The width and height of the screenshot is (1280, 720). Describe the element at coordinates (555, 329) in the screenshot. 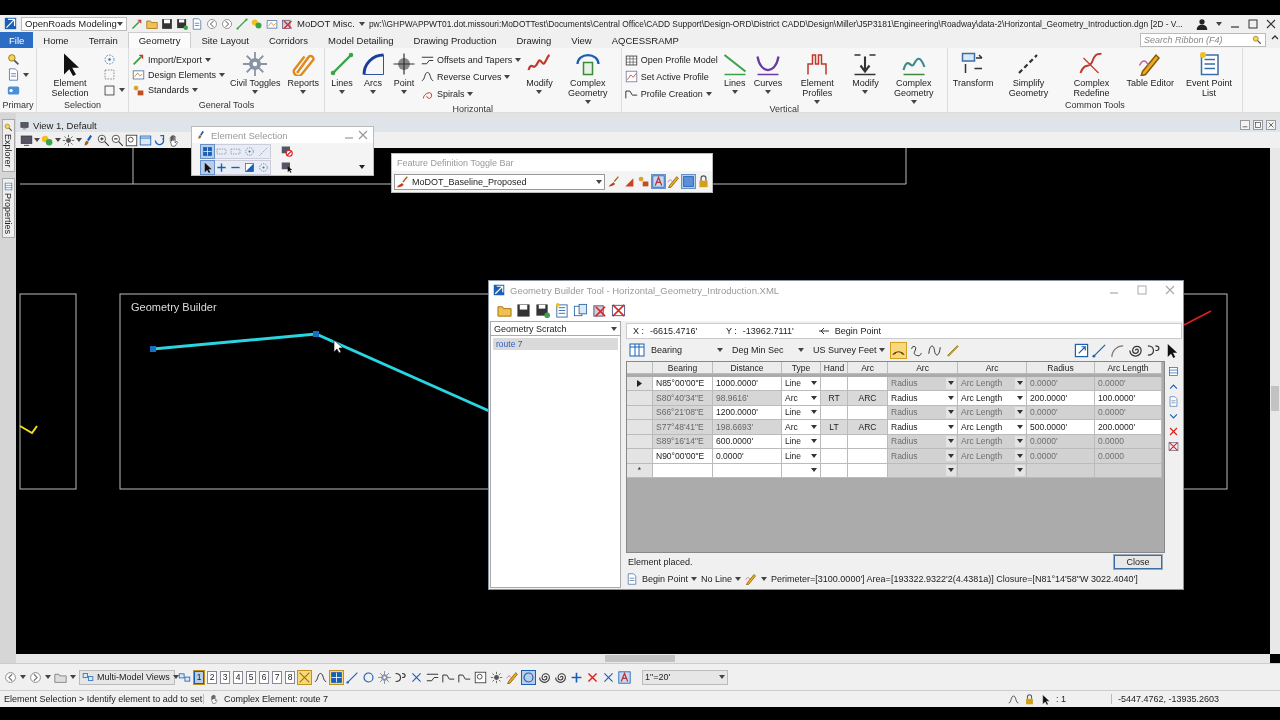

I see `scratch-dropdown: Geometry Scratch` at that location.